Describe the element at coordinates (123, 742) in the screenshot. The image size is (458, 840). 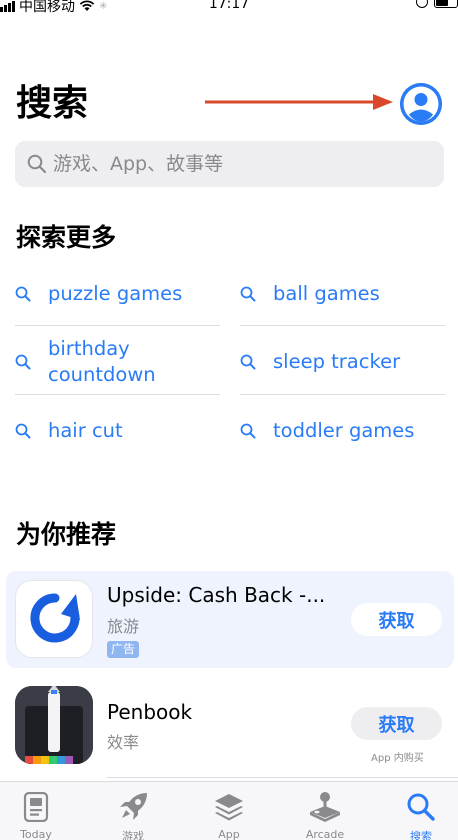
I see `app-category: 效率` at that location.